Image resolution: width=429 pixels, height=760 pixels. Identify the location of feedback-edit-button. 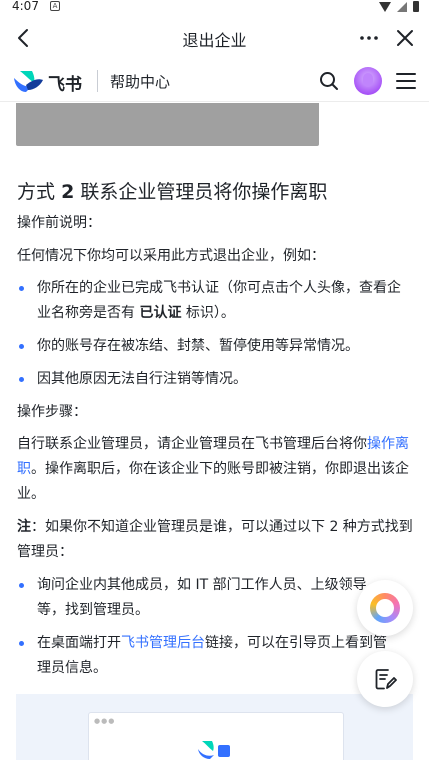
(385, 679).